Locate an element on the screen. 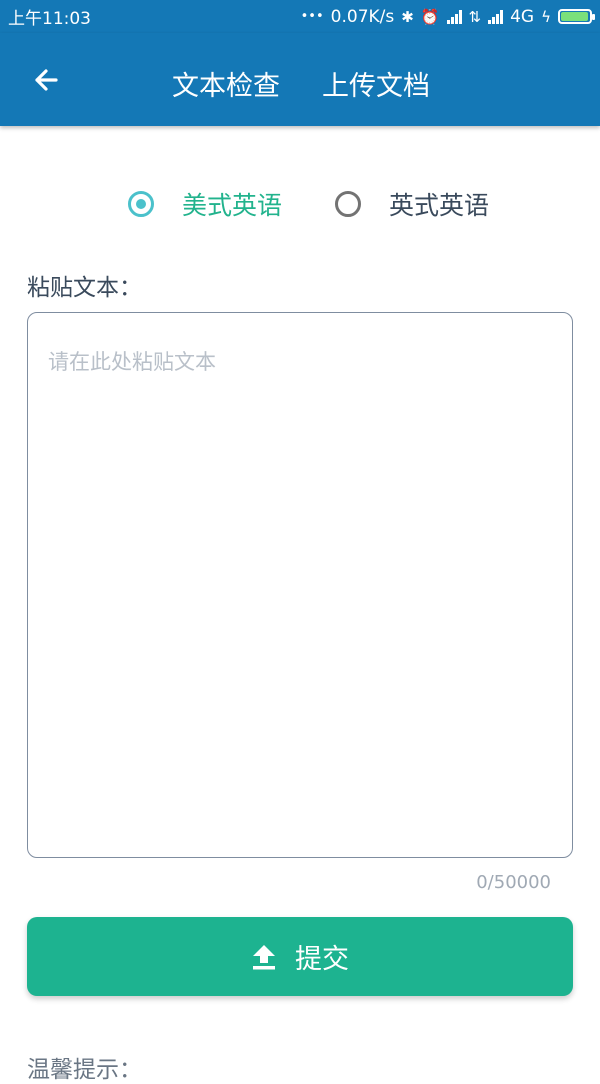  status-time: 上午11:03 is located at coordinates (49, 19).